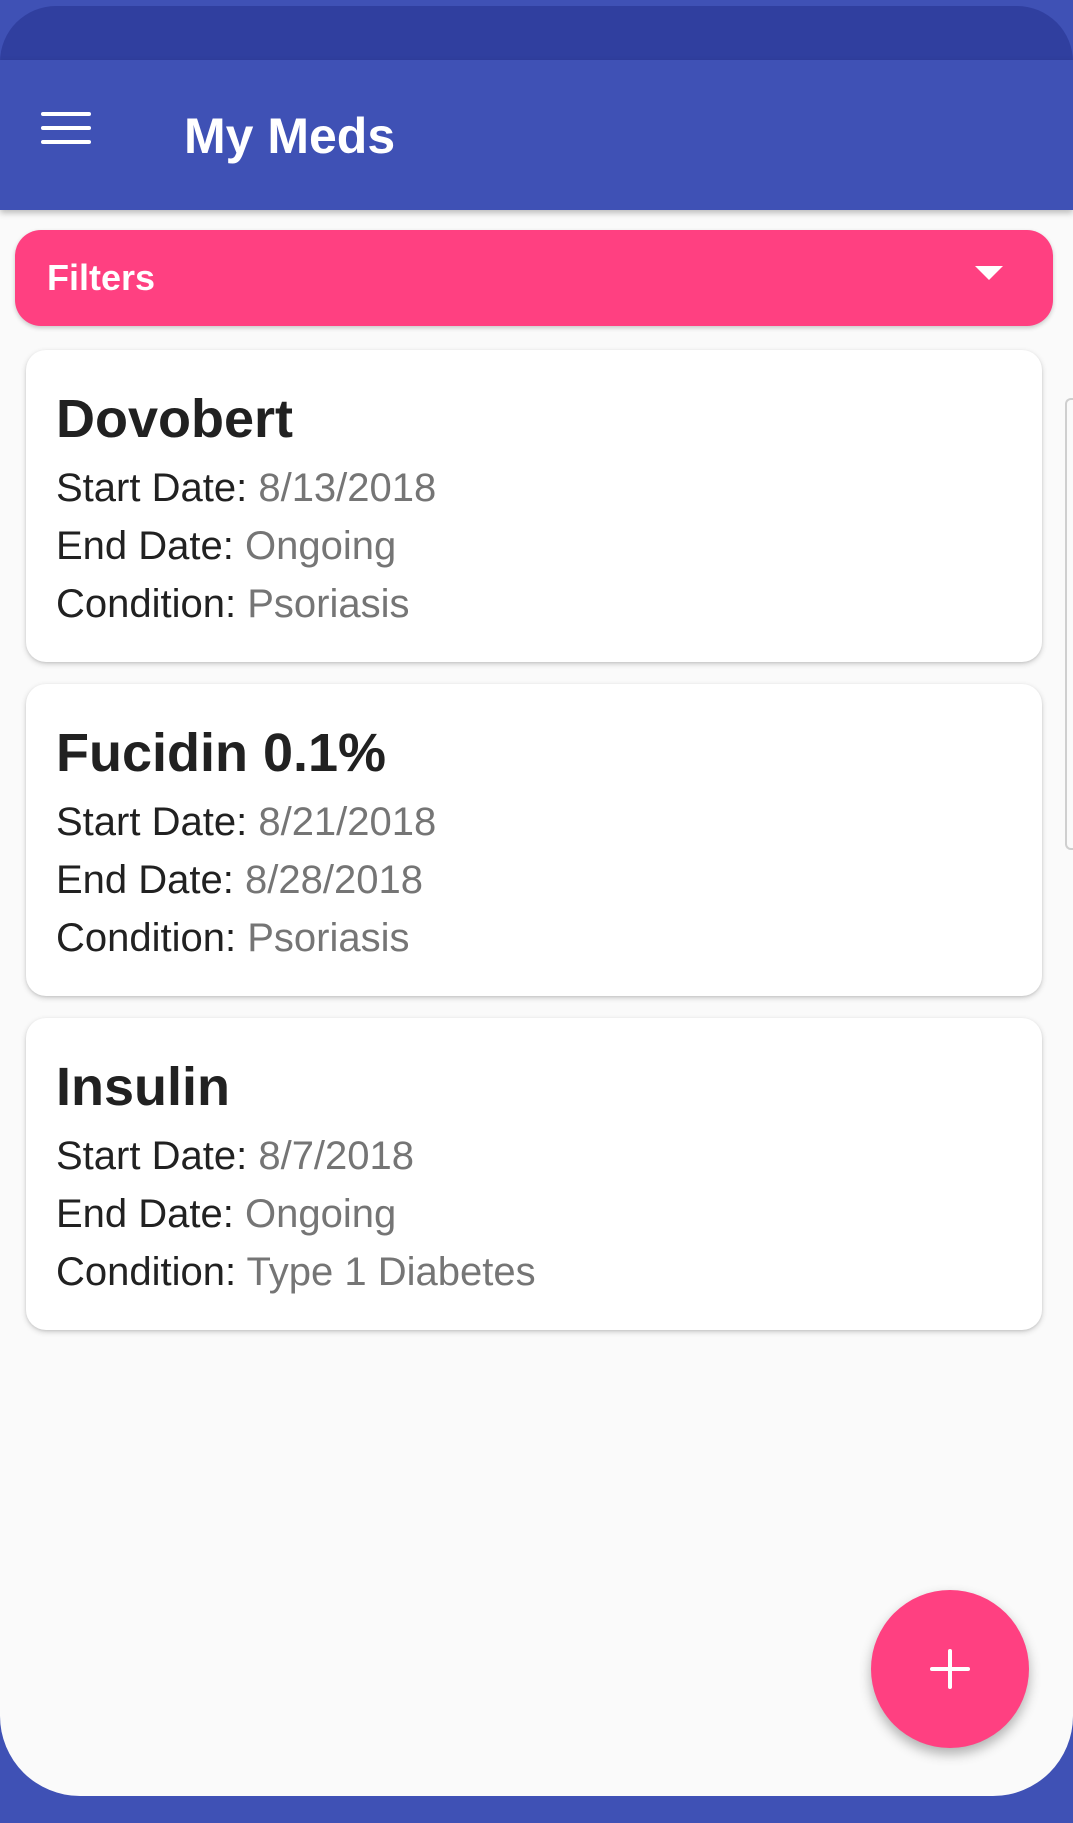  What do you see at coordinates (534, 278) in the screenshot?
I see `filters-dropdown: Filters` at bounding box center [534, 278].